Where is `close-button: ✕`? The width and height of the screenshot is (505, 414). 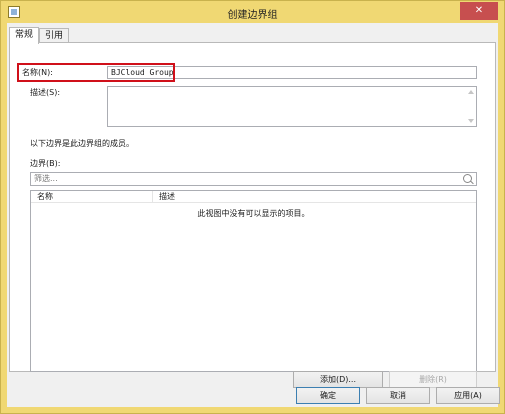 close-button: ✕ is located at coordinates (479, 11).